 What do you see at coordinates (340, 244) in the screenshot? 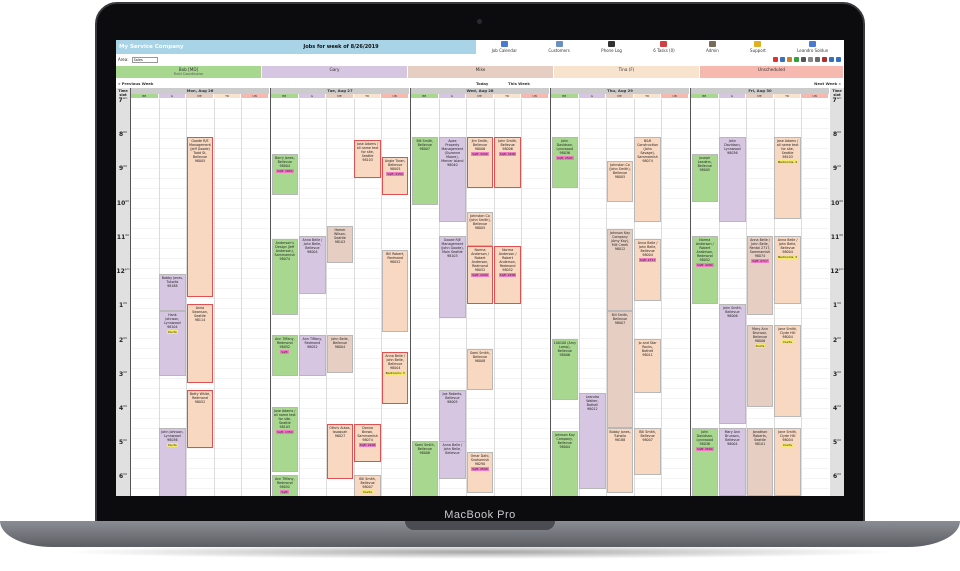
I see `job-block: Homer Wilson, Seattle 98103` at bounding box center [340, 244].